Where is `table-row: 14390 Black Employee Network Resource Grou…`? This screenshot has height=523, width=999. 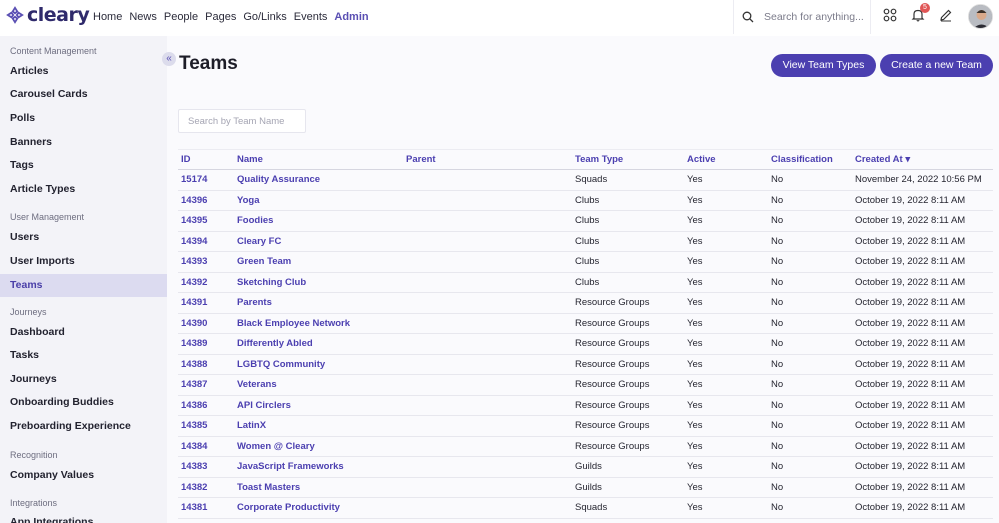 table-row: 14390 Black Employee Network Resource Grou… is located at coordinates (585, 323).